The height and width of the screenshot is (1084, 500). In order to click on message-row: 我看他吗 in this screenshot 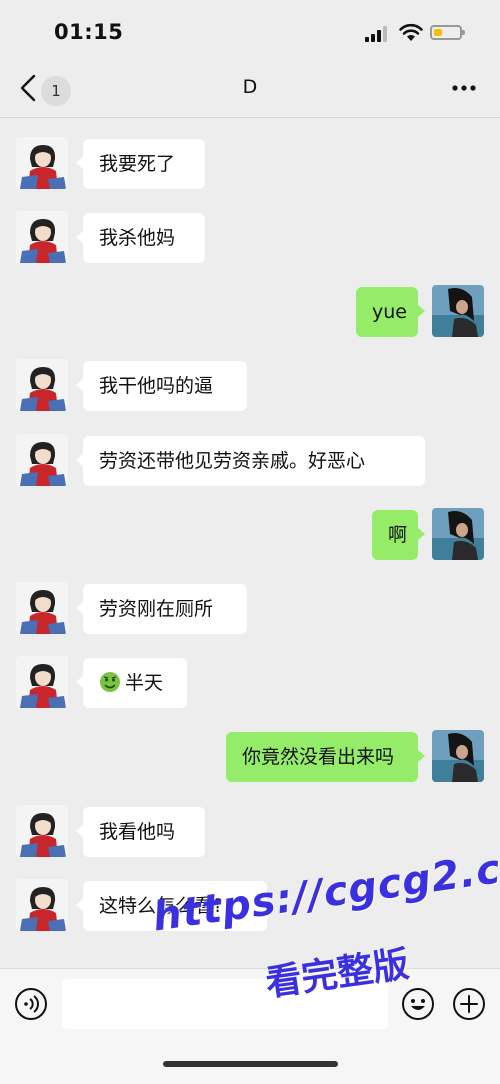, I will do `click(250, 833)`.